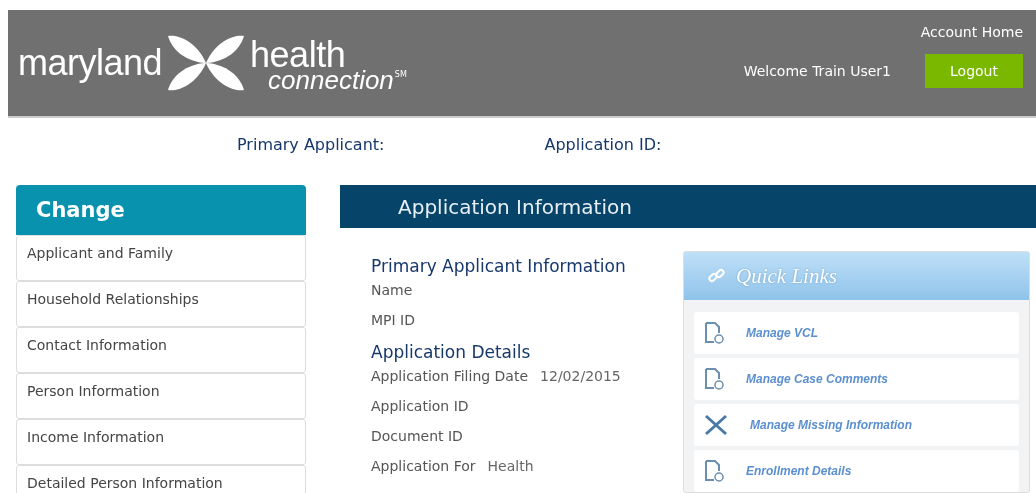  Describe the element at coordinates (161, 479) in the screenshot. I see `sidebar-item: Detailed Person Information` at that location.